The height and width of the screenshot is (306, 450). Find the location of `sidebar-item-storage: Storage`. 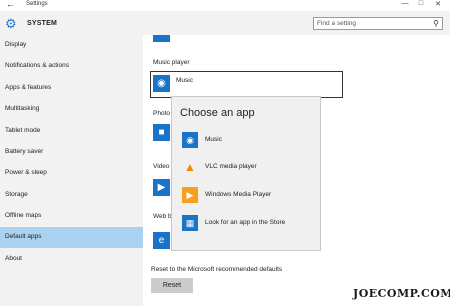

sidebar-item-storage: Storage is located at coordinates (71, 195).